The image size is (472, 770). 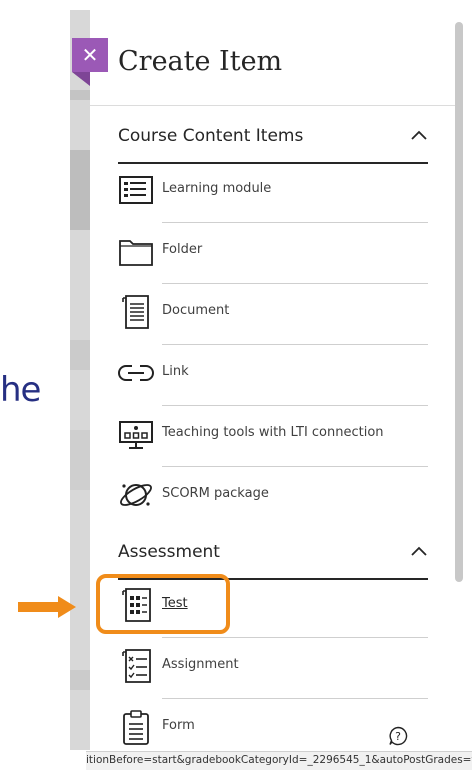 What do you see at coordinates (136, 727) in the screenshot?
I see `form-icon` at bounding box center [136, 727].